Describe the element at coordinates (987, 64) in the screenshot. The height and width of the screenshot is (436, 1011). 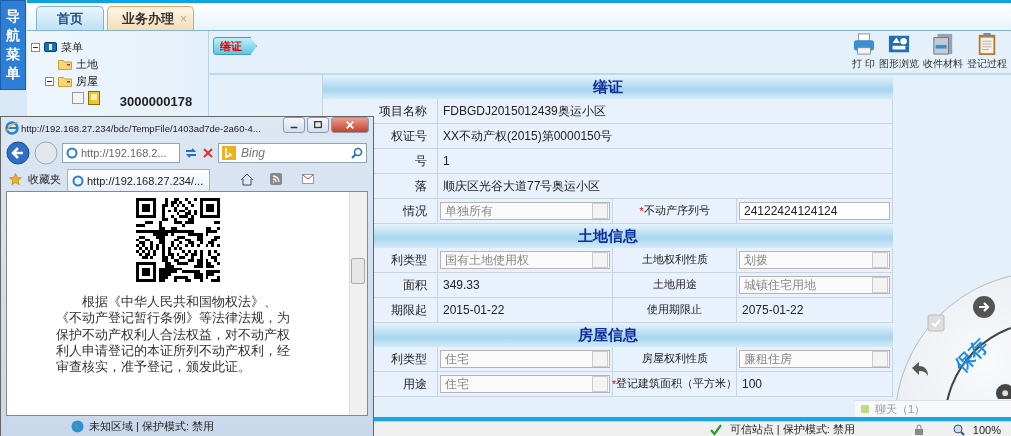
I see `toolbar-label: 登记过程` at that location.